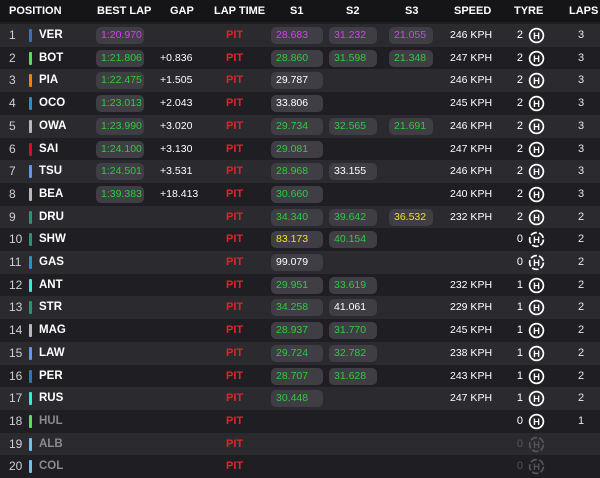 This screenshot has height=478, width=600. I want to click on speed-trap: 232 KPH, so click(471, 216).